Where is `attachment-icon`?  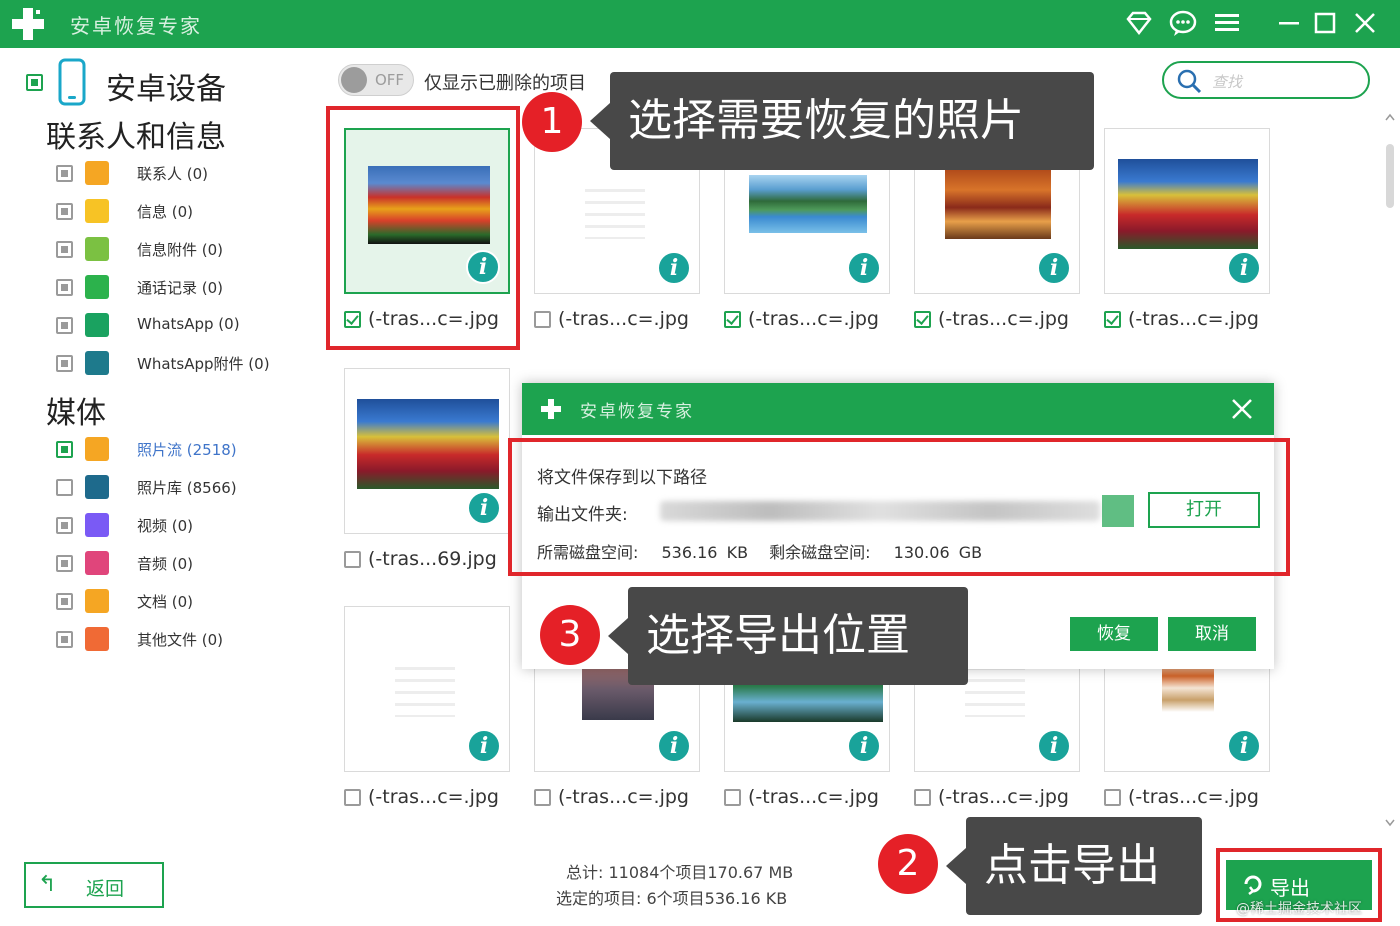 attachment-icon is located at coordinates (97, 249).